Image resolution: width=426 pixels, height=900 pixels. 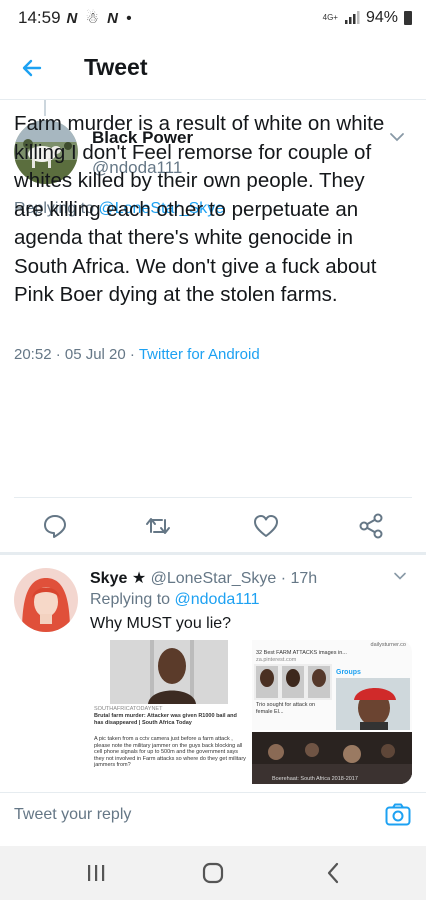 I want to click on system-nav-bar, so click(x=213, y=873).